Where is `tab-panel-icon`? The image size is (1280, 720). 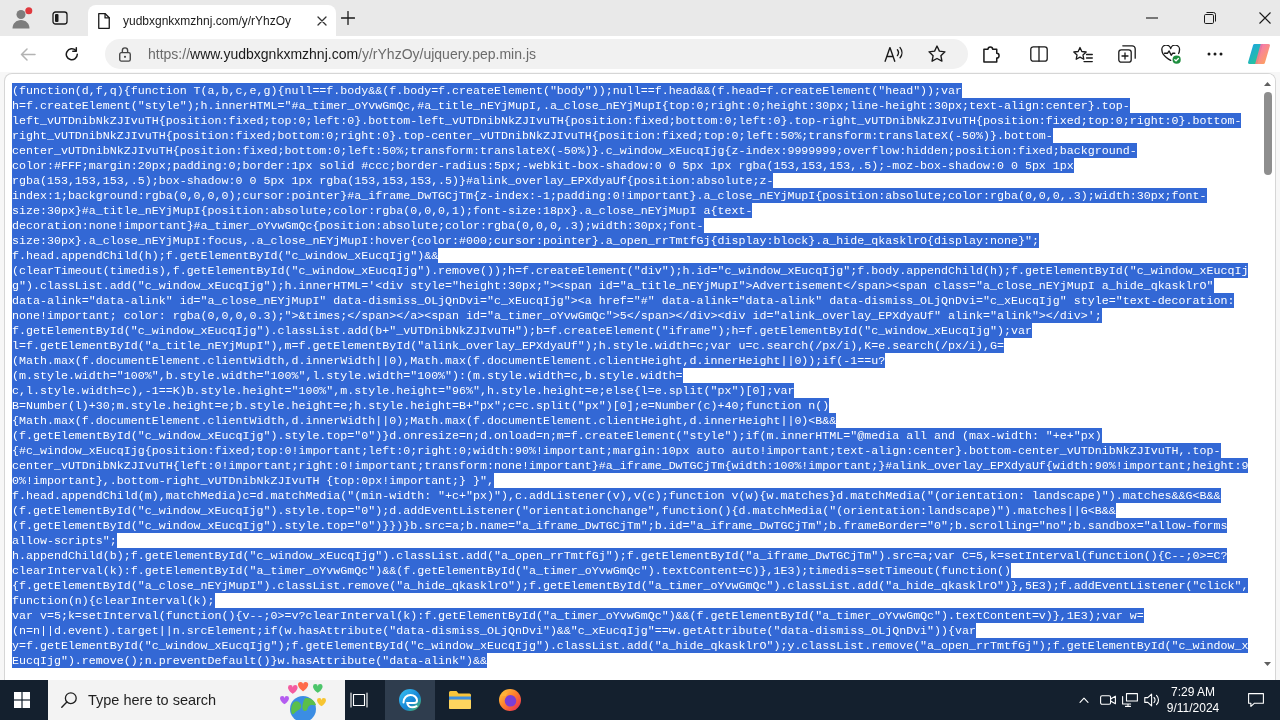 tab-panel-icon is located at coordinates (60, 18).